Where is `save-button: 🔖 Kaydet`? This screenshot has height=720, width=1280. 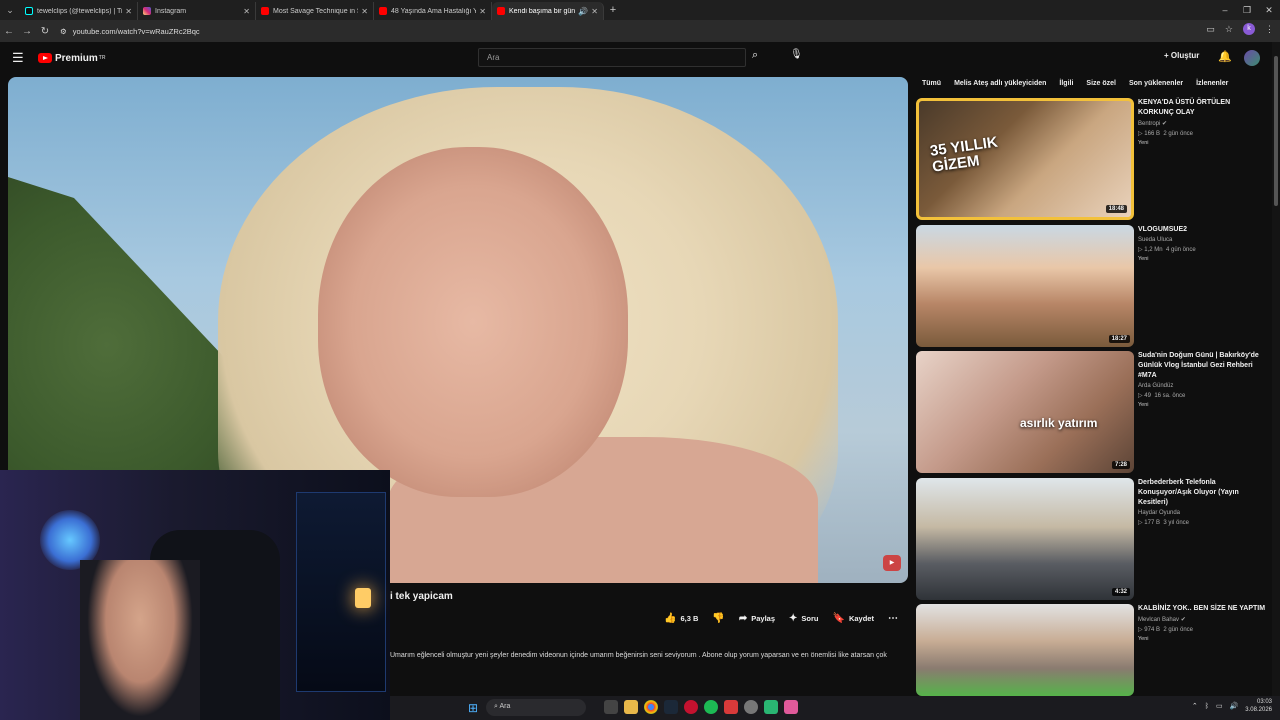 save-button: 🔖 Kaydet is located at coordinates (853, 618).